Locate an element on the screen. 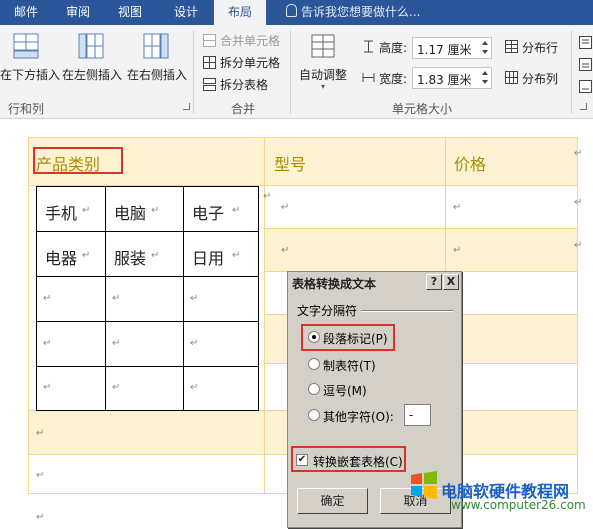 This screenshot has width=593, height=529. cell-text: 服装 is located at coordinates (130, 258).